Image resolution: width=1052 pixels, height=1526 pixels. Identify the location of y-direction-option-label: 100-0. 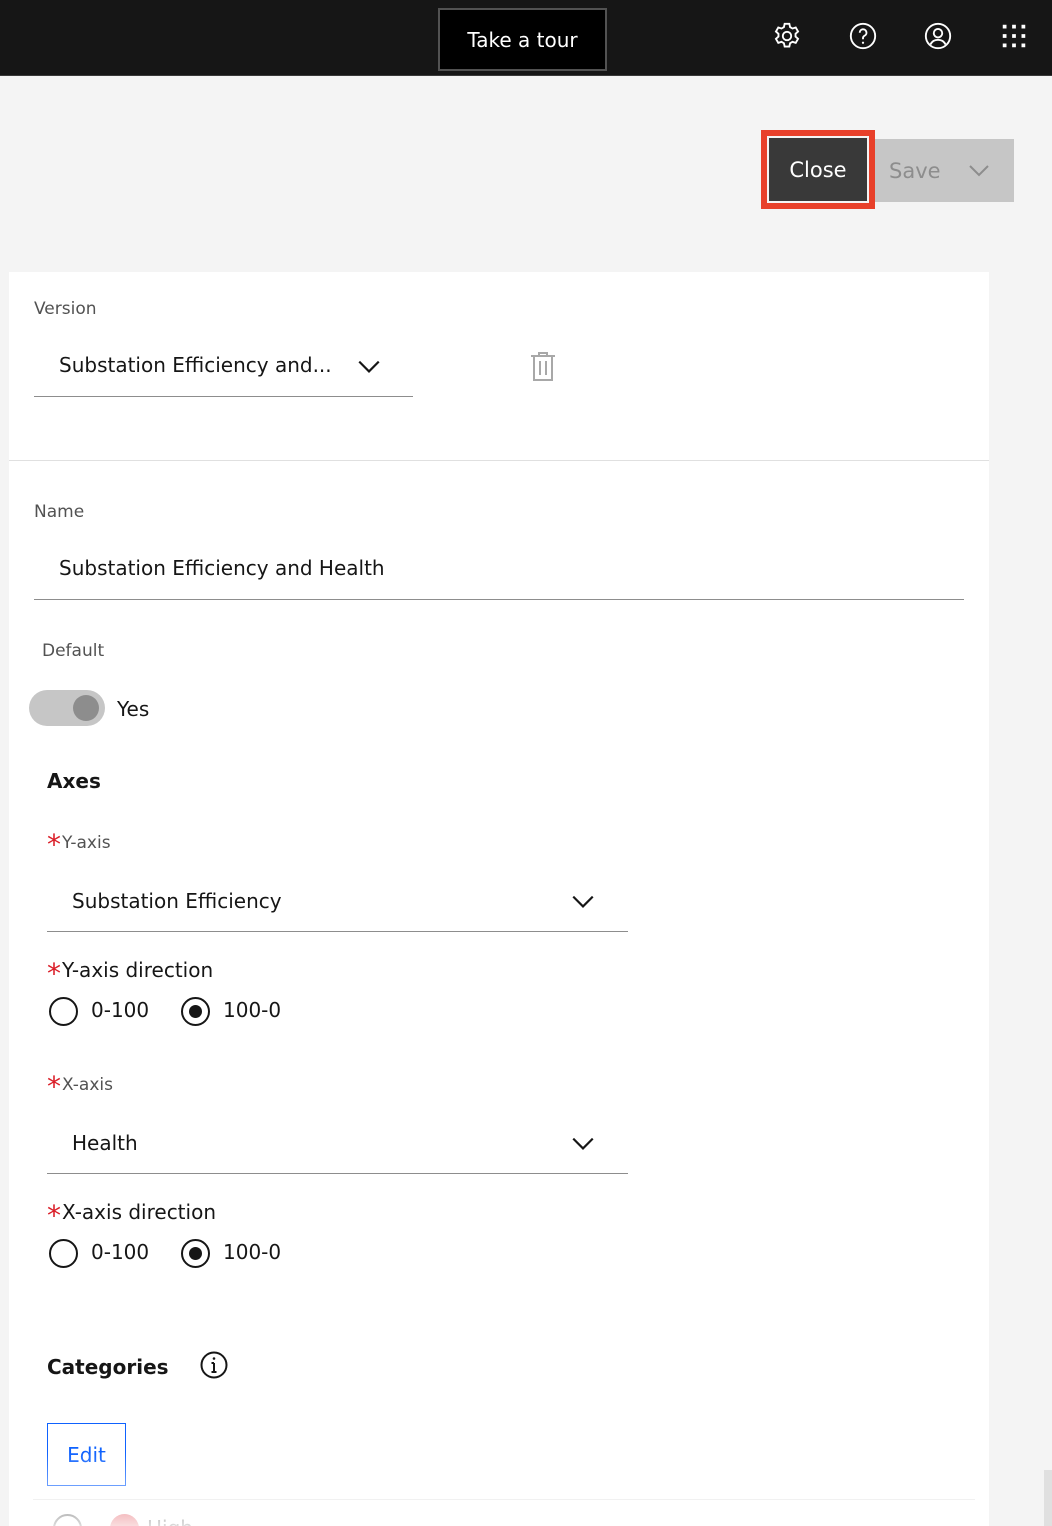
(252, 1010).